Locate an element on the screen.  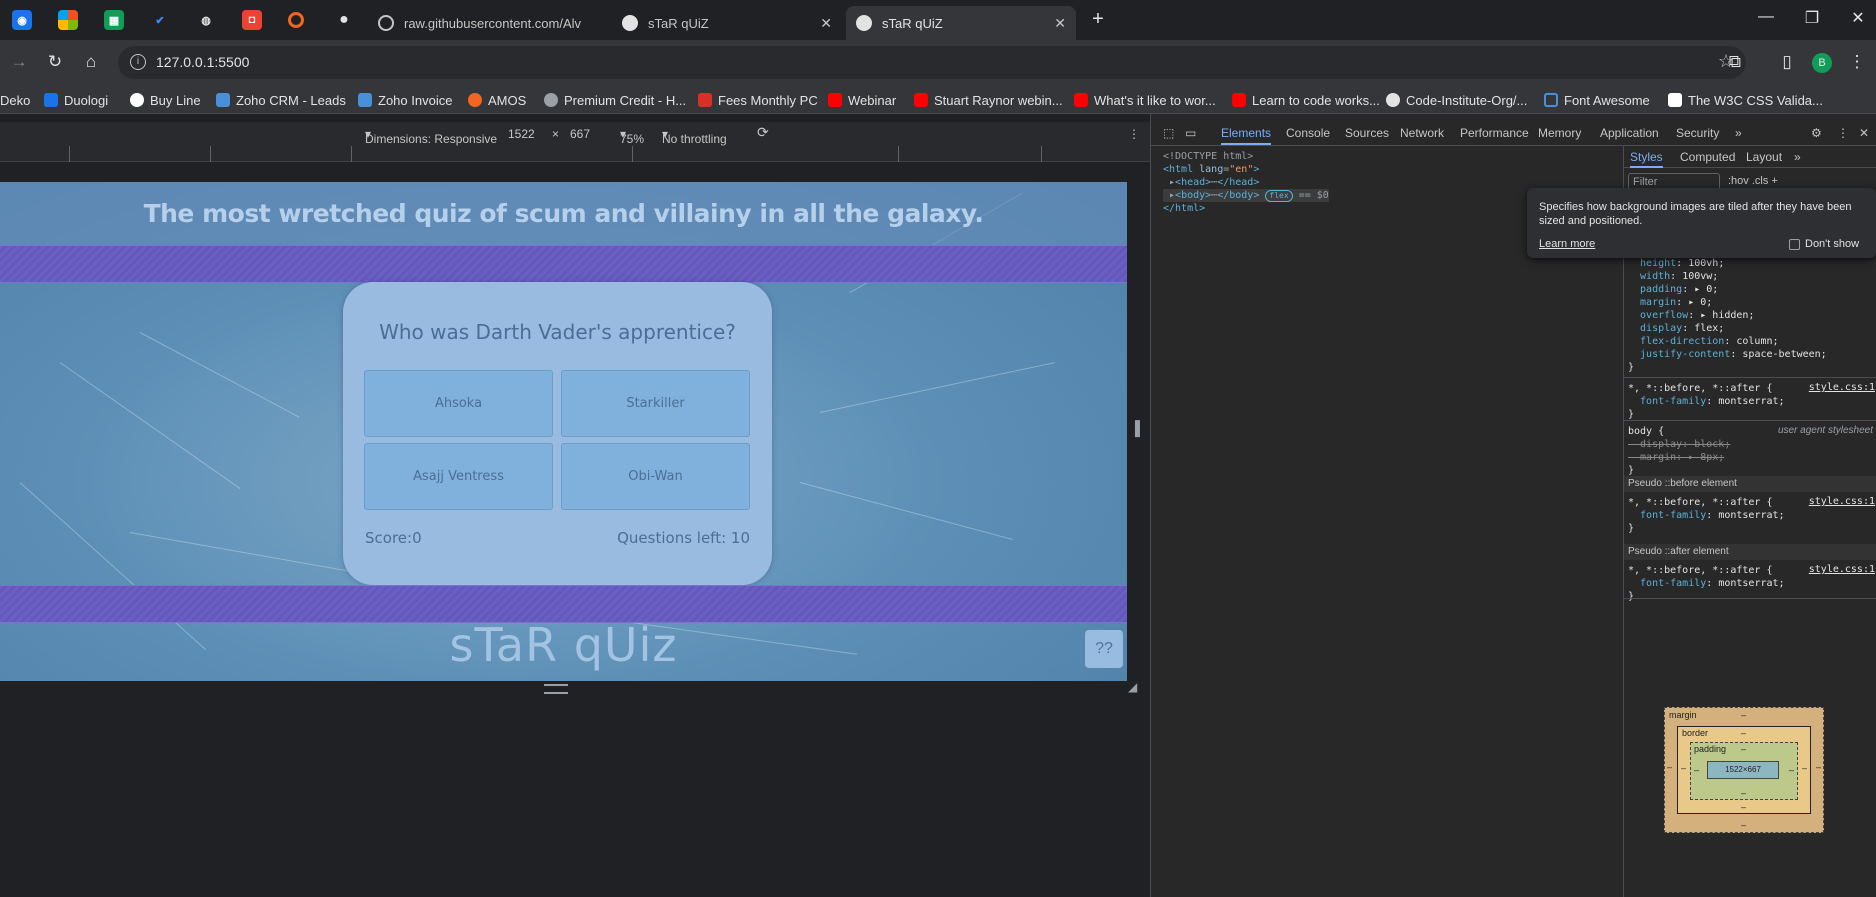
tab-layout: Layout is located at coordinates (1764, 157).